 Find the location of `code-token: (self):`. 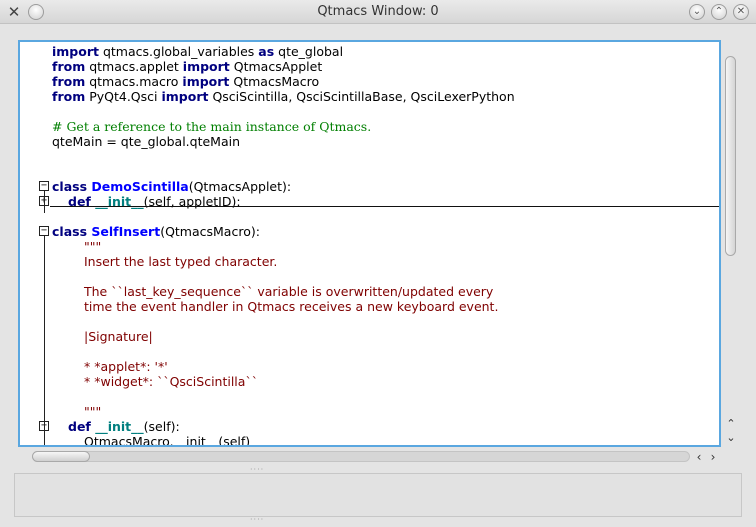

code-token: (self): is located at coordinates (161, 426).